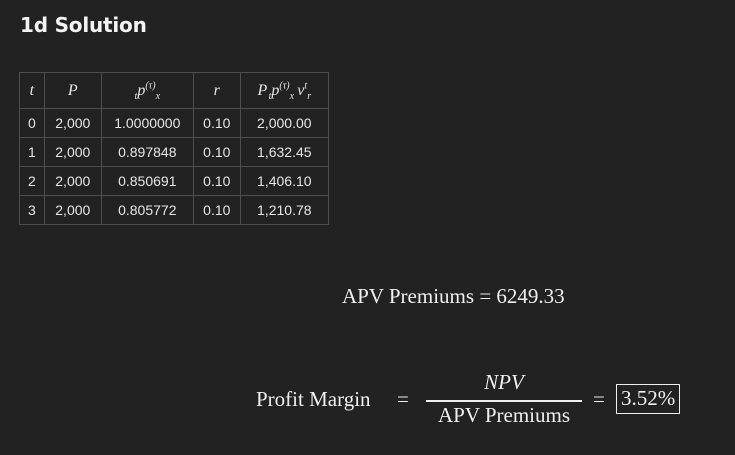 The image size is (735, 455). I want to click on col-header-rate: r, so click(216, 90).